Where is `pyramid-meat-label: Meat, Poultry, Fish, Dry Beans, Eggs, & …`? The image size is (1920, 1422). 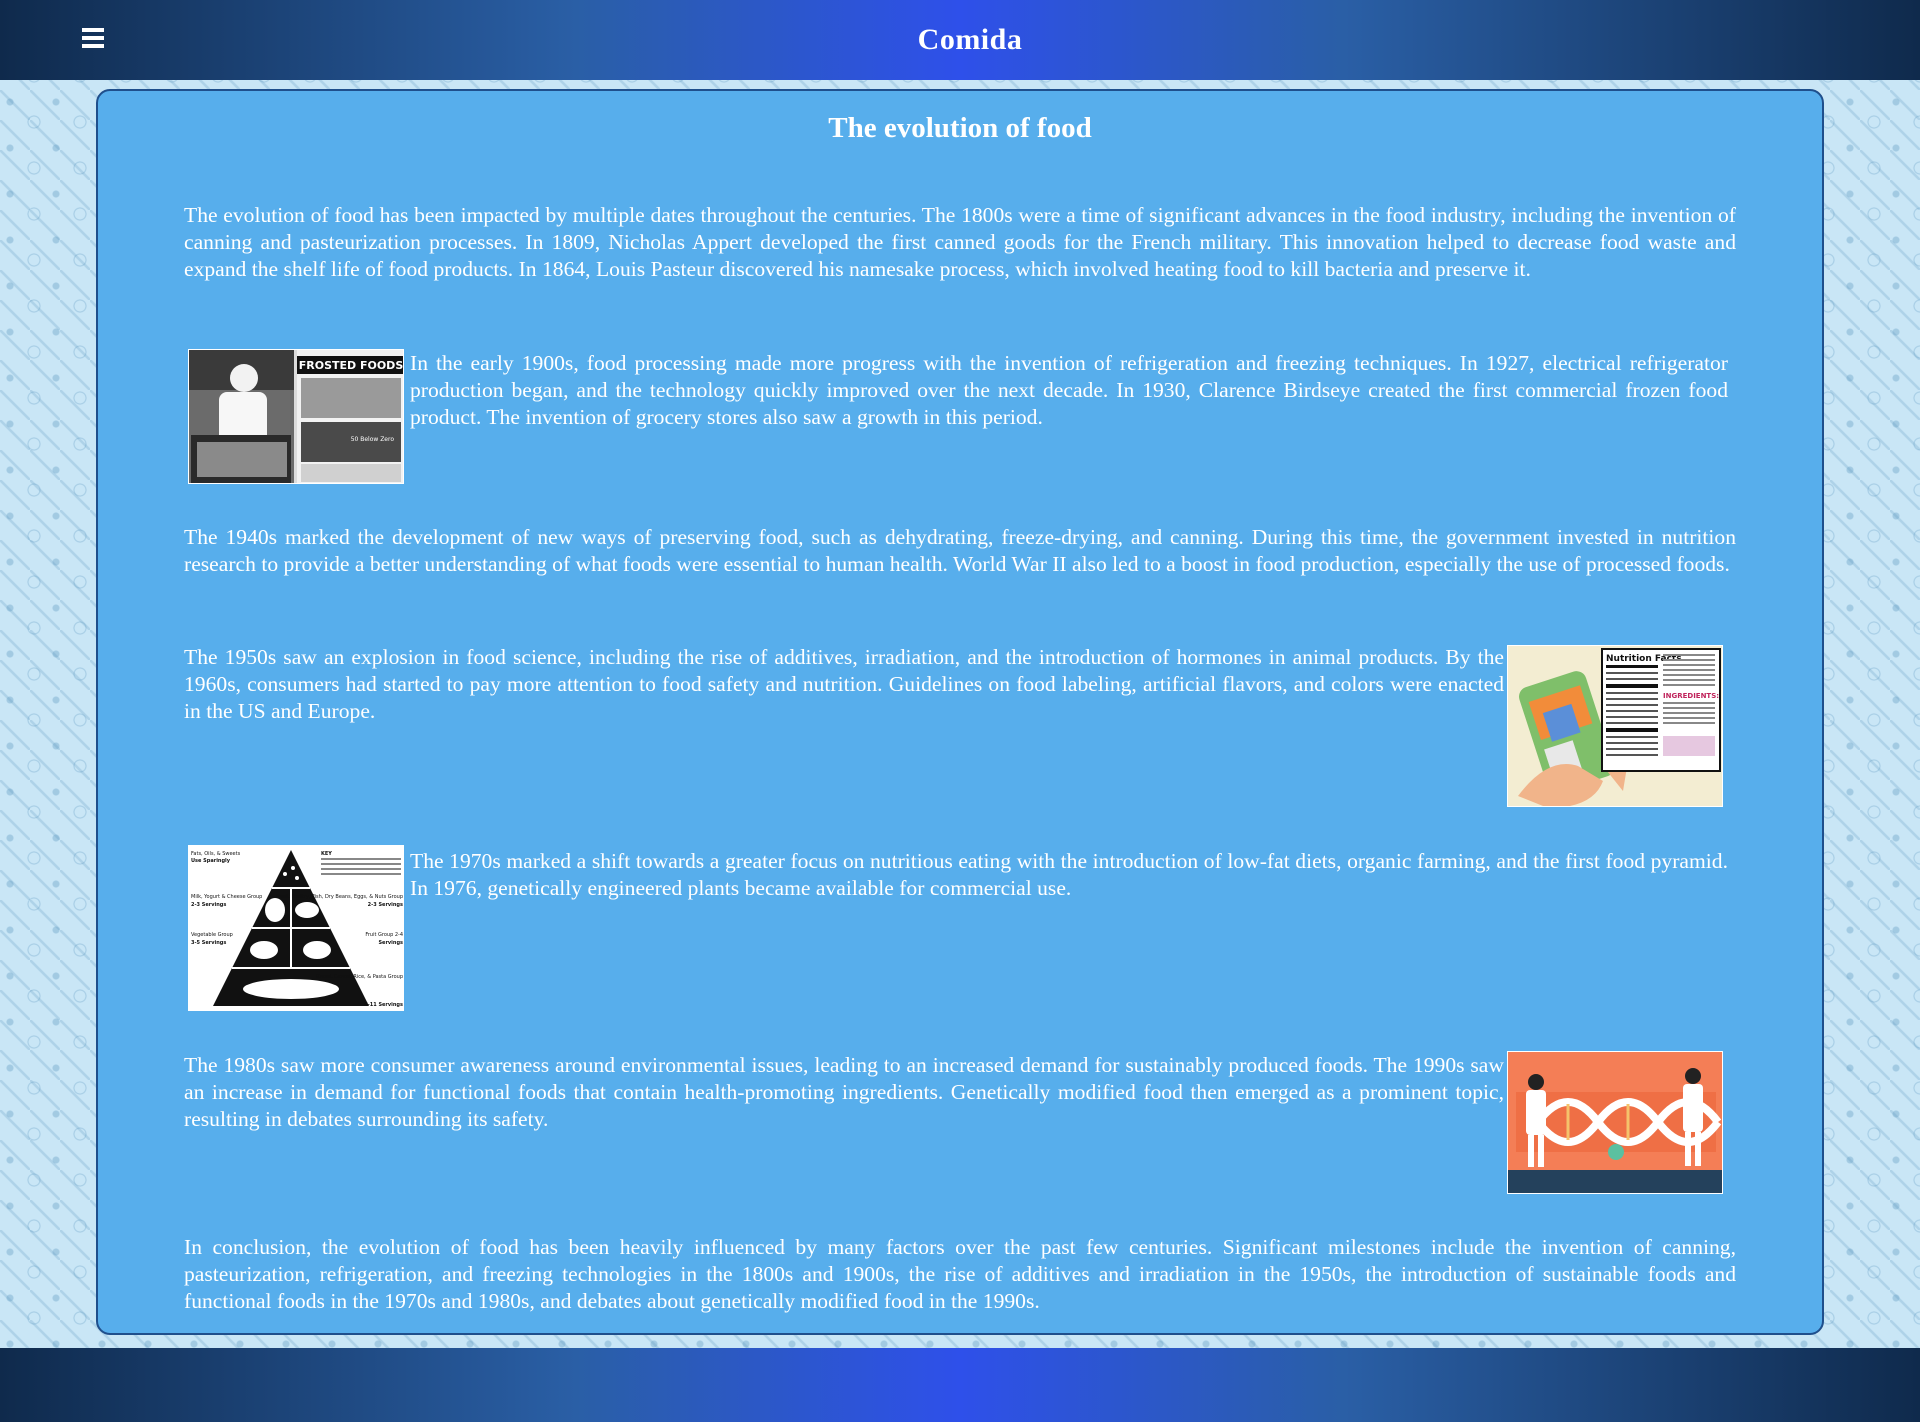 pyramid-meat-label: Meat, Poultry, Fish, Dry Beans, Eggs, & … is located at coordinates (339, 897).